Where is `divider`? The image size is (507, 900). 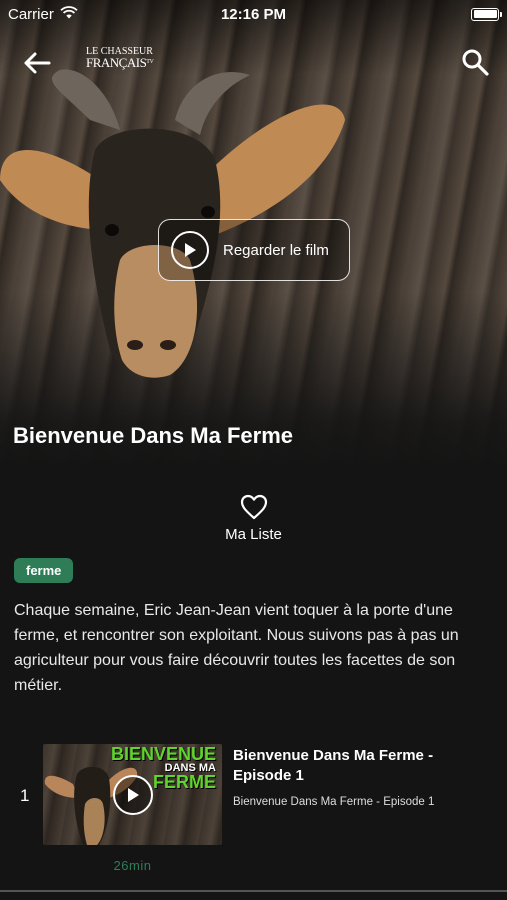 divider is located at coordinates (253, 891).